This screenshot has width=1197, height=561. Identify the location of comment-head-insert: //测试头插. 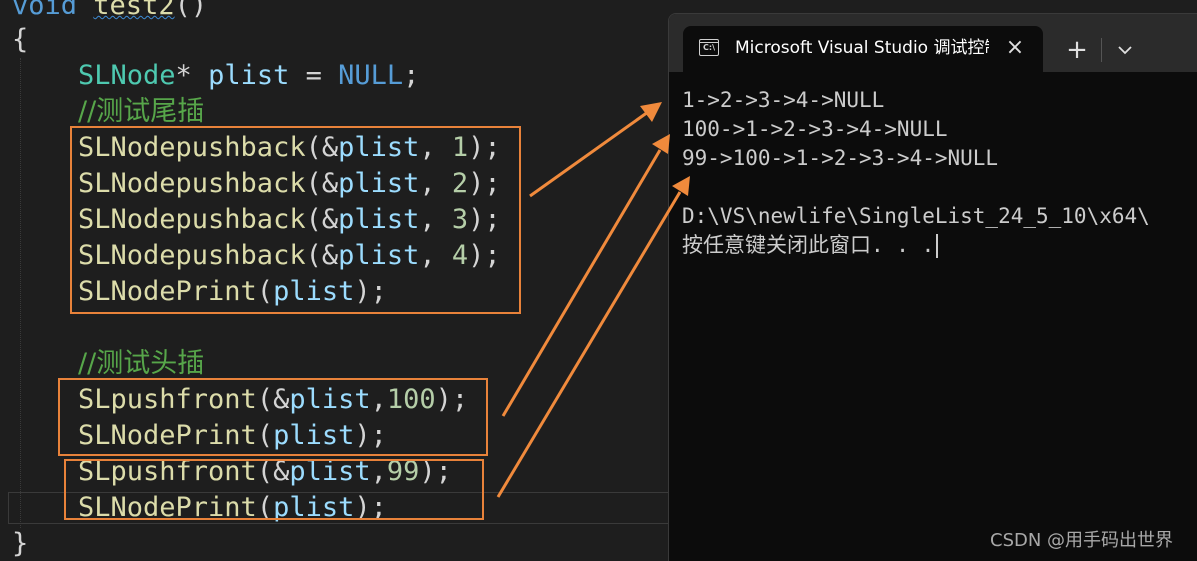
(141, 363).